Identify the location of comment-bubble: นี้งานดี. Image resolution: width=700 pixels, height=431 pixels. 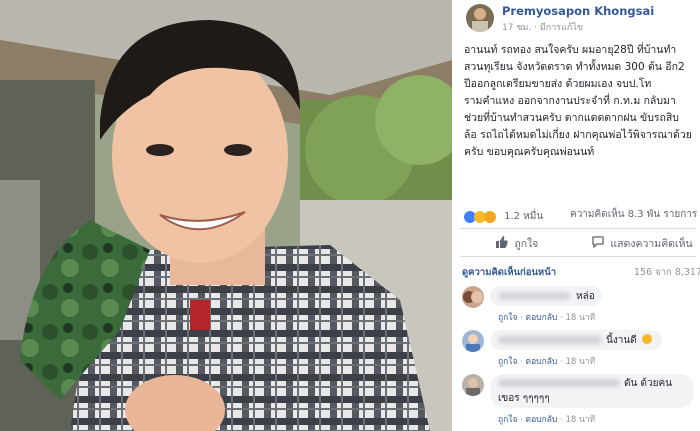
(576, 340).